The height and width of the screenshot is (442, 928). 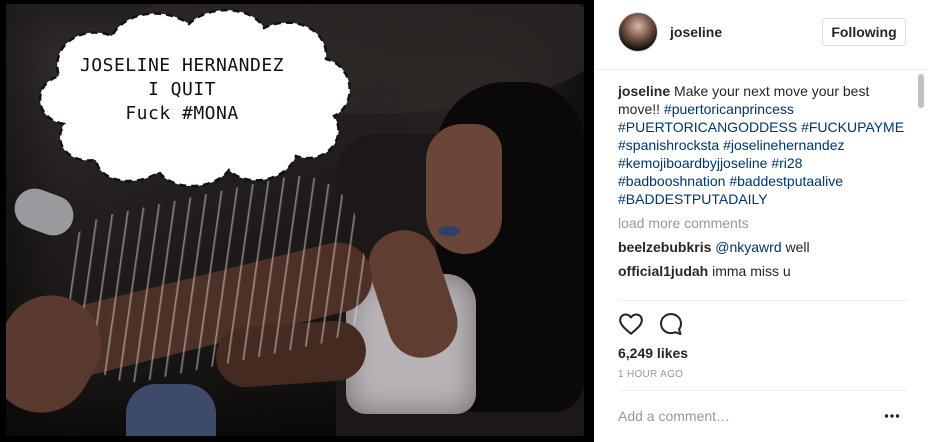 What do you see at coordinates (921, 91) in the screenshot?
I see `scrollbar-thumb` at bounding box center [921, 91].